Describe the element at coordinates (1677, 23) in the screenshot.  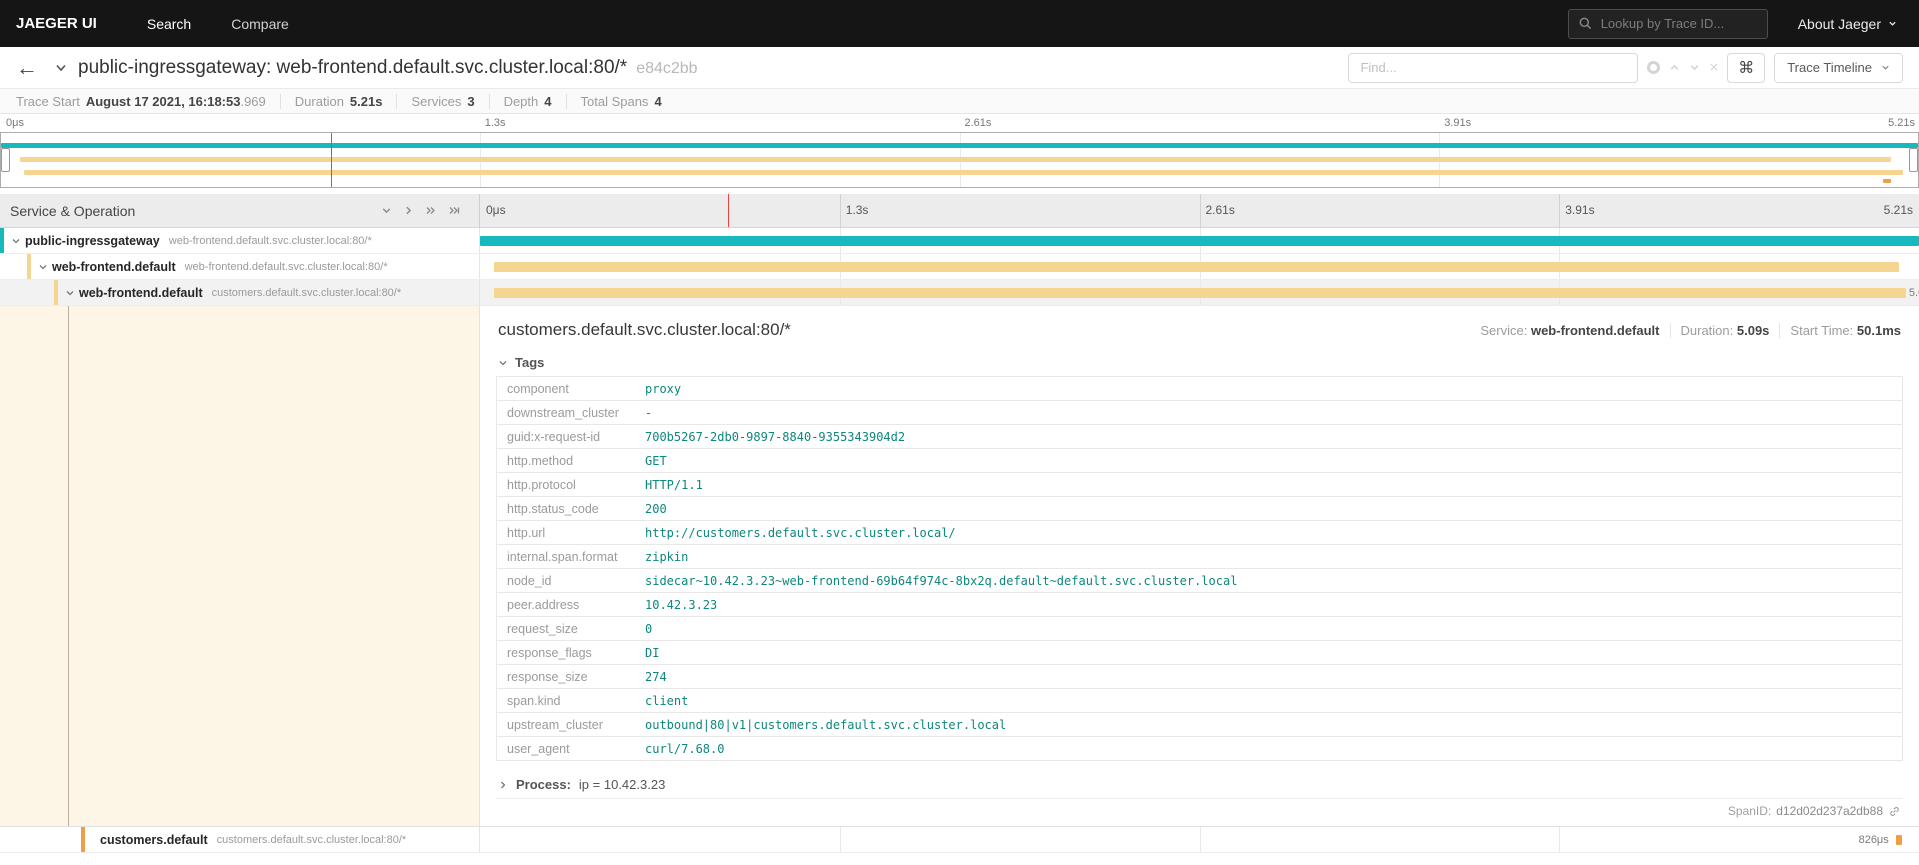
I see `trace-id-lookup-input` at that location.